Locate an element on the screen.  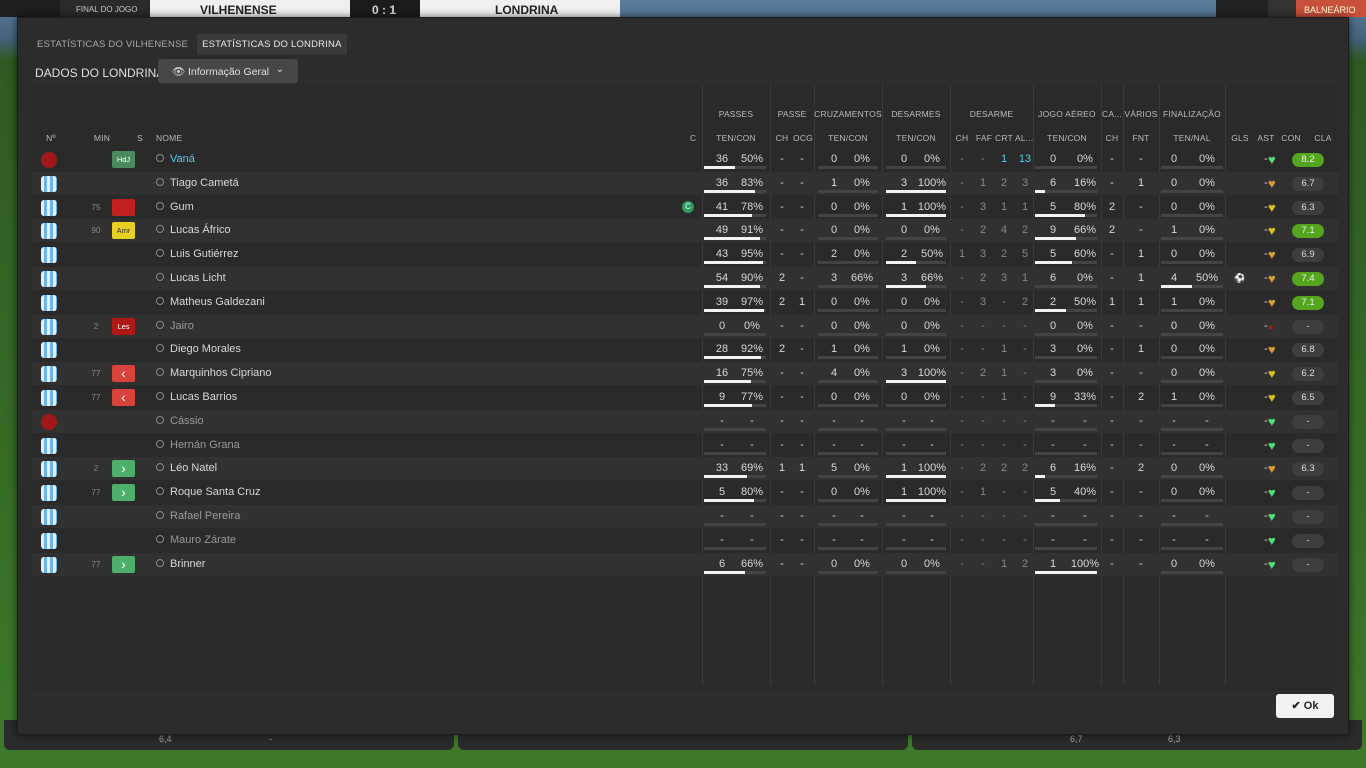
column-header: CLA is located at coordinates (1323, 138).